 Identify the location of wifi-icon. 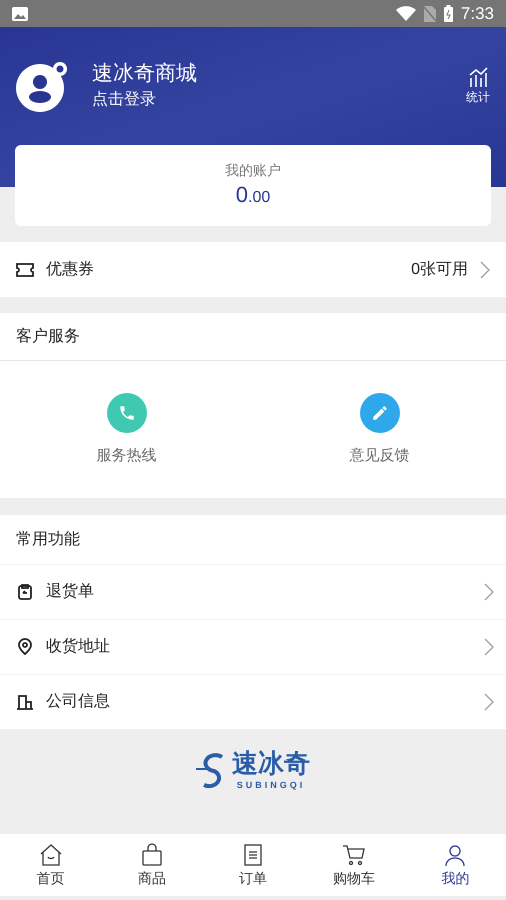
(406, 13).